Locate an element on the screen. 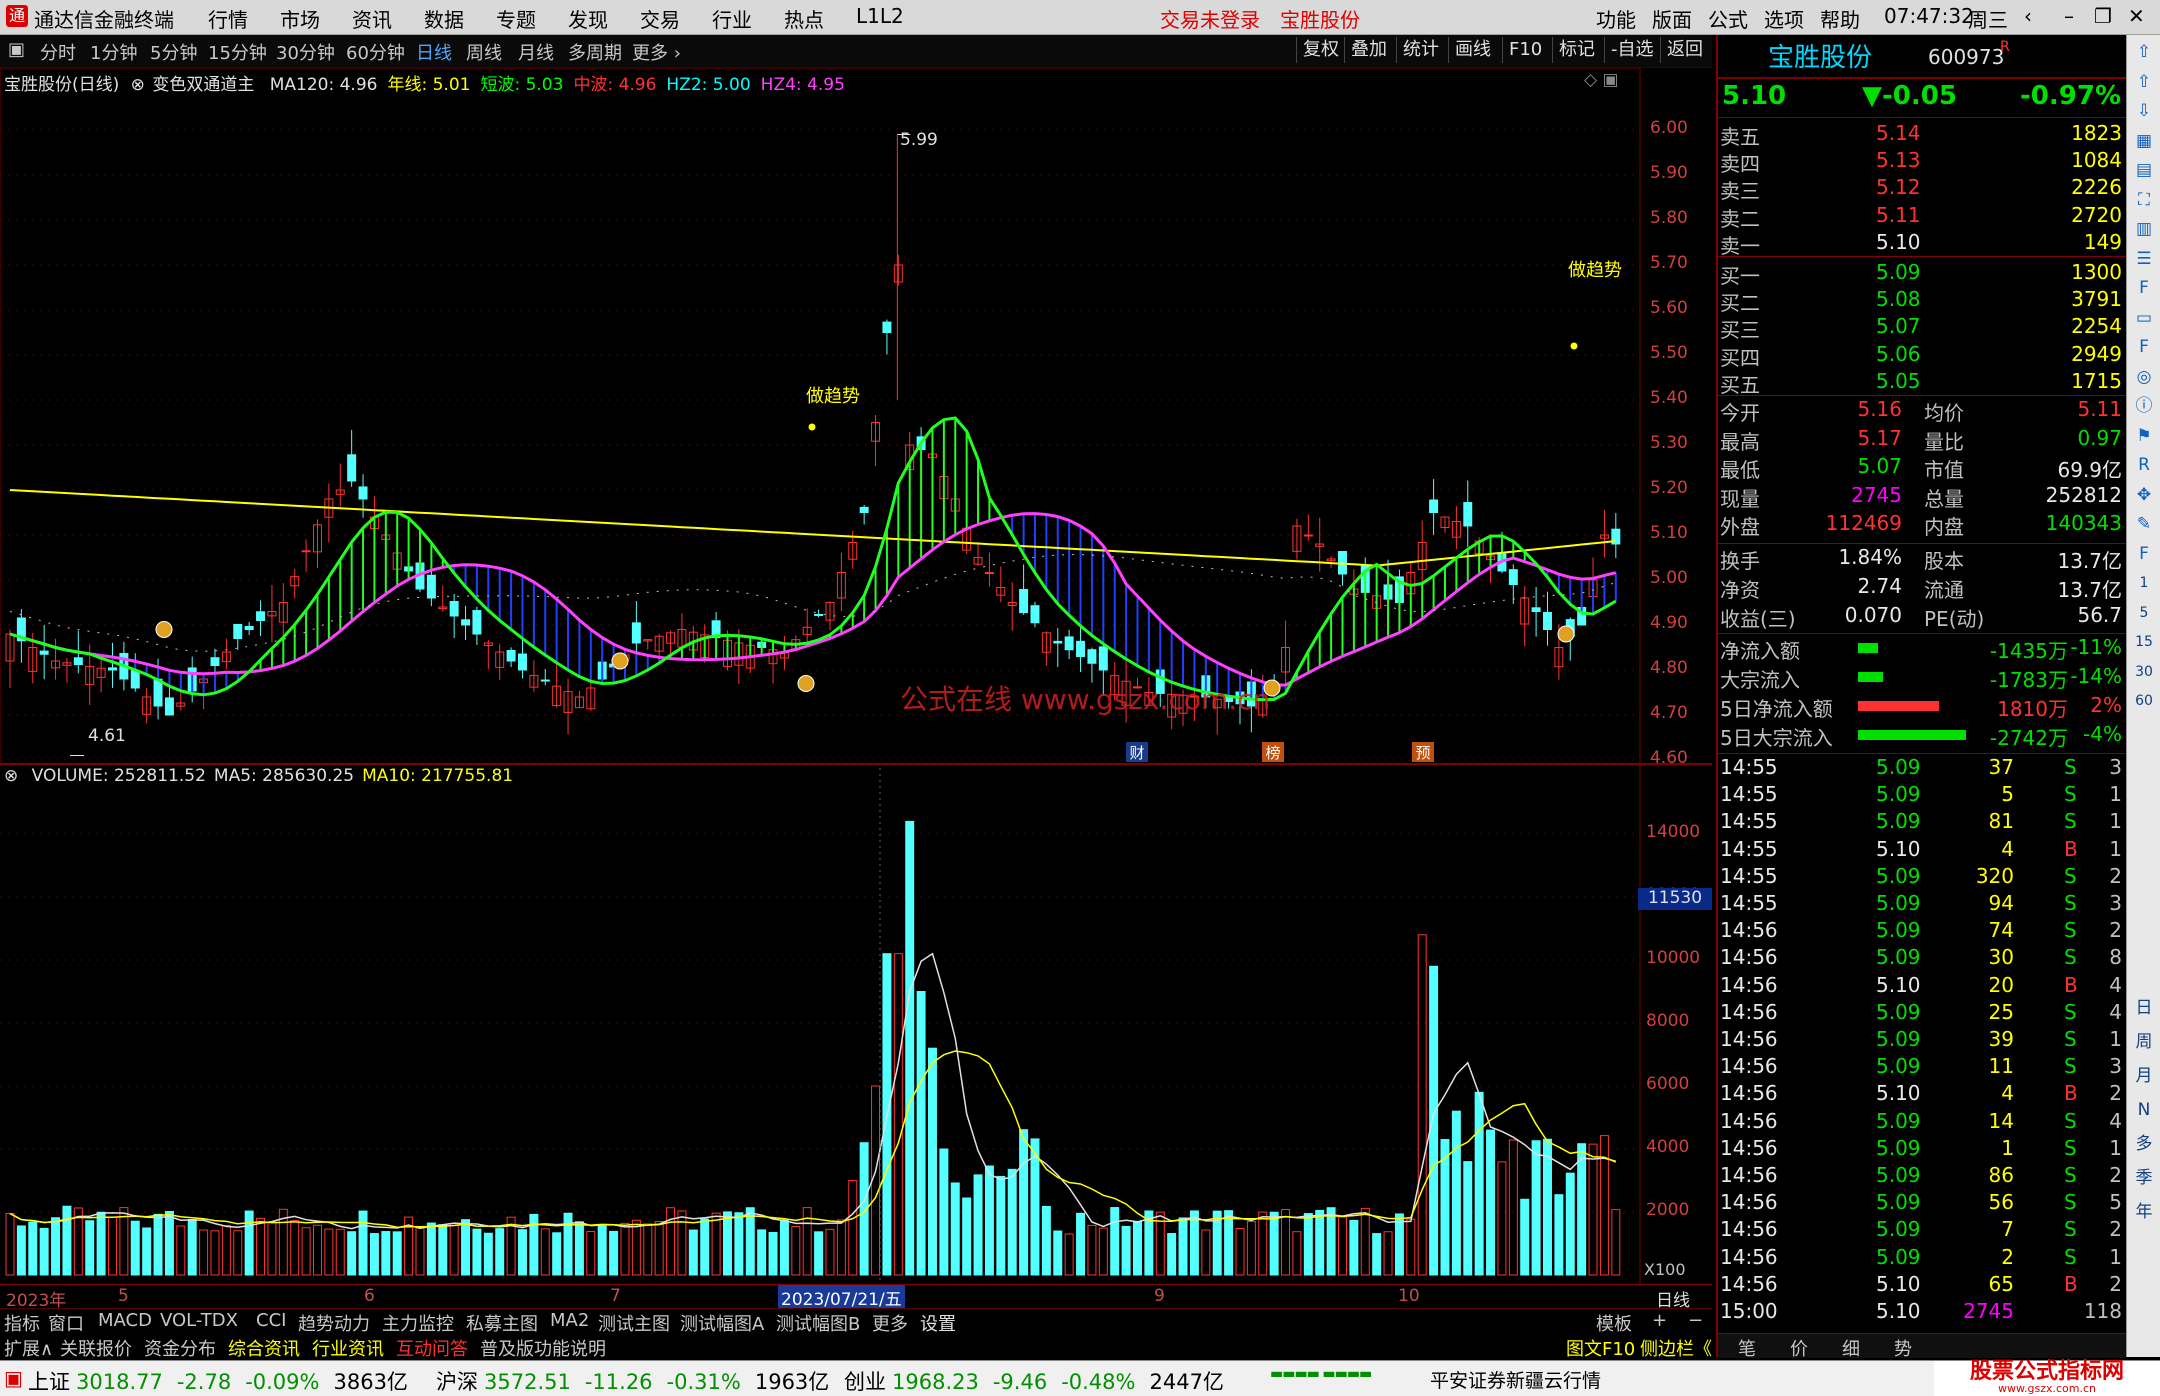 This screenshot has width=2160, height=1396. action-f10: F10 is located at coordinates (1525, 50).